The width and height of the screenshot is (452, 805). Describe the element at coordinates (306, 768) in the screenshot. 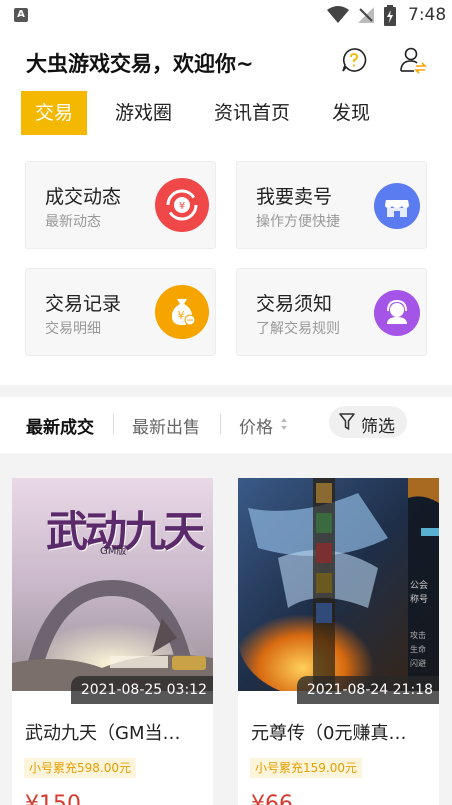

I see `listing-recharge-badge: 小号累充159.00元` at that location.